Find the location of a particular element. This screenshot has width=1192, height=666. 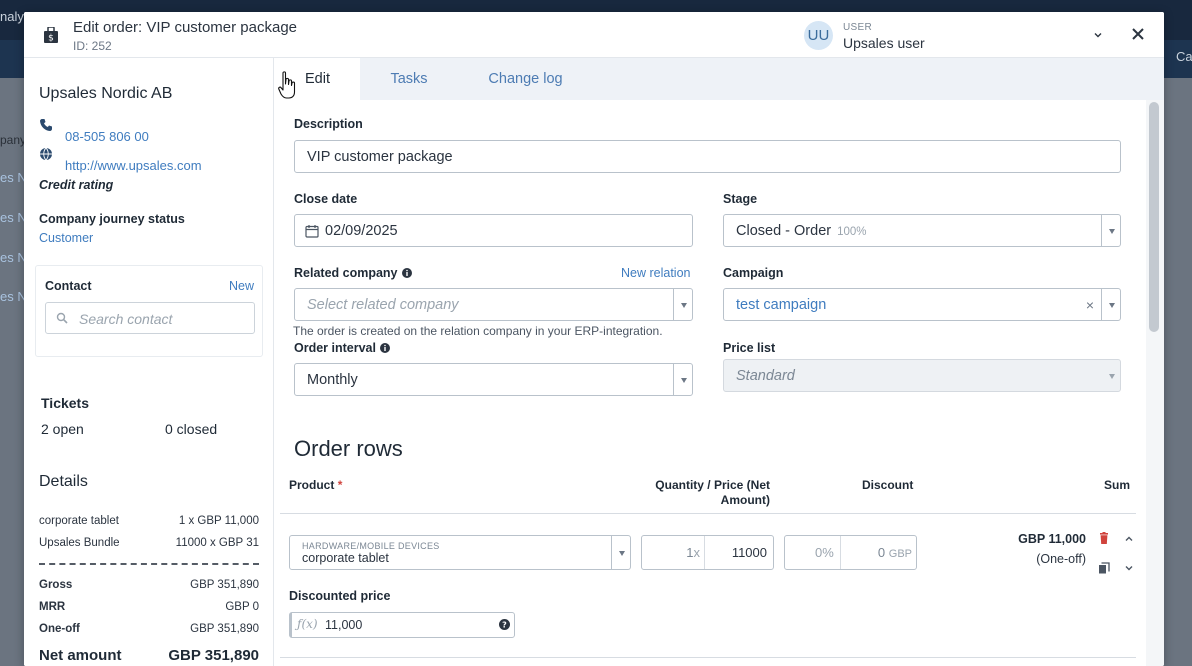

description-value: VIP customer package is located at coordinates (380, 157).